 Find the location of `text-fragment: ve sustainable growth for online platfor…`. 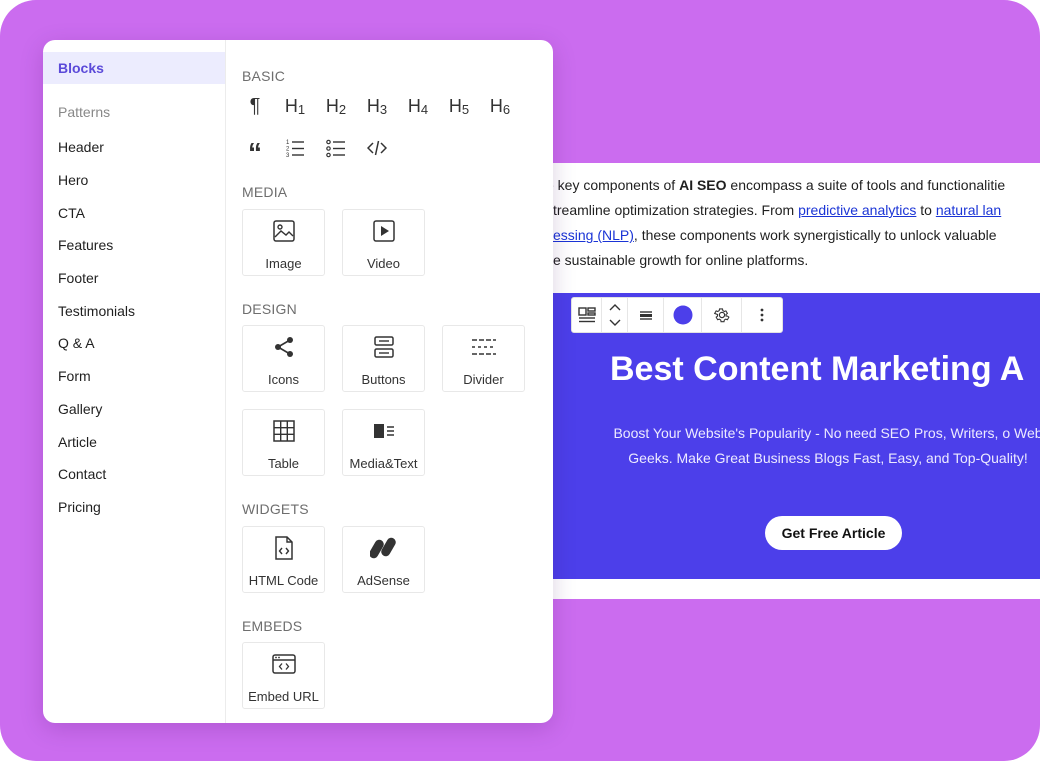

text-fragment: ve sustainable growth for online platfor… is located at coordinates (677, 260).